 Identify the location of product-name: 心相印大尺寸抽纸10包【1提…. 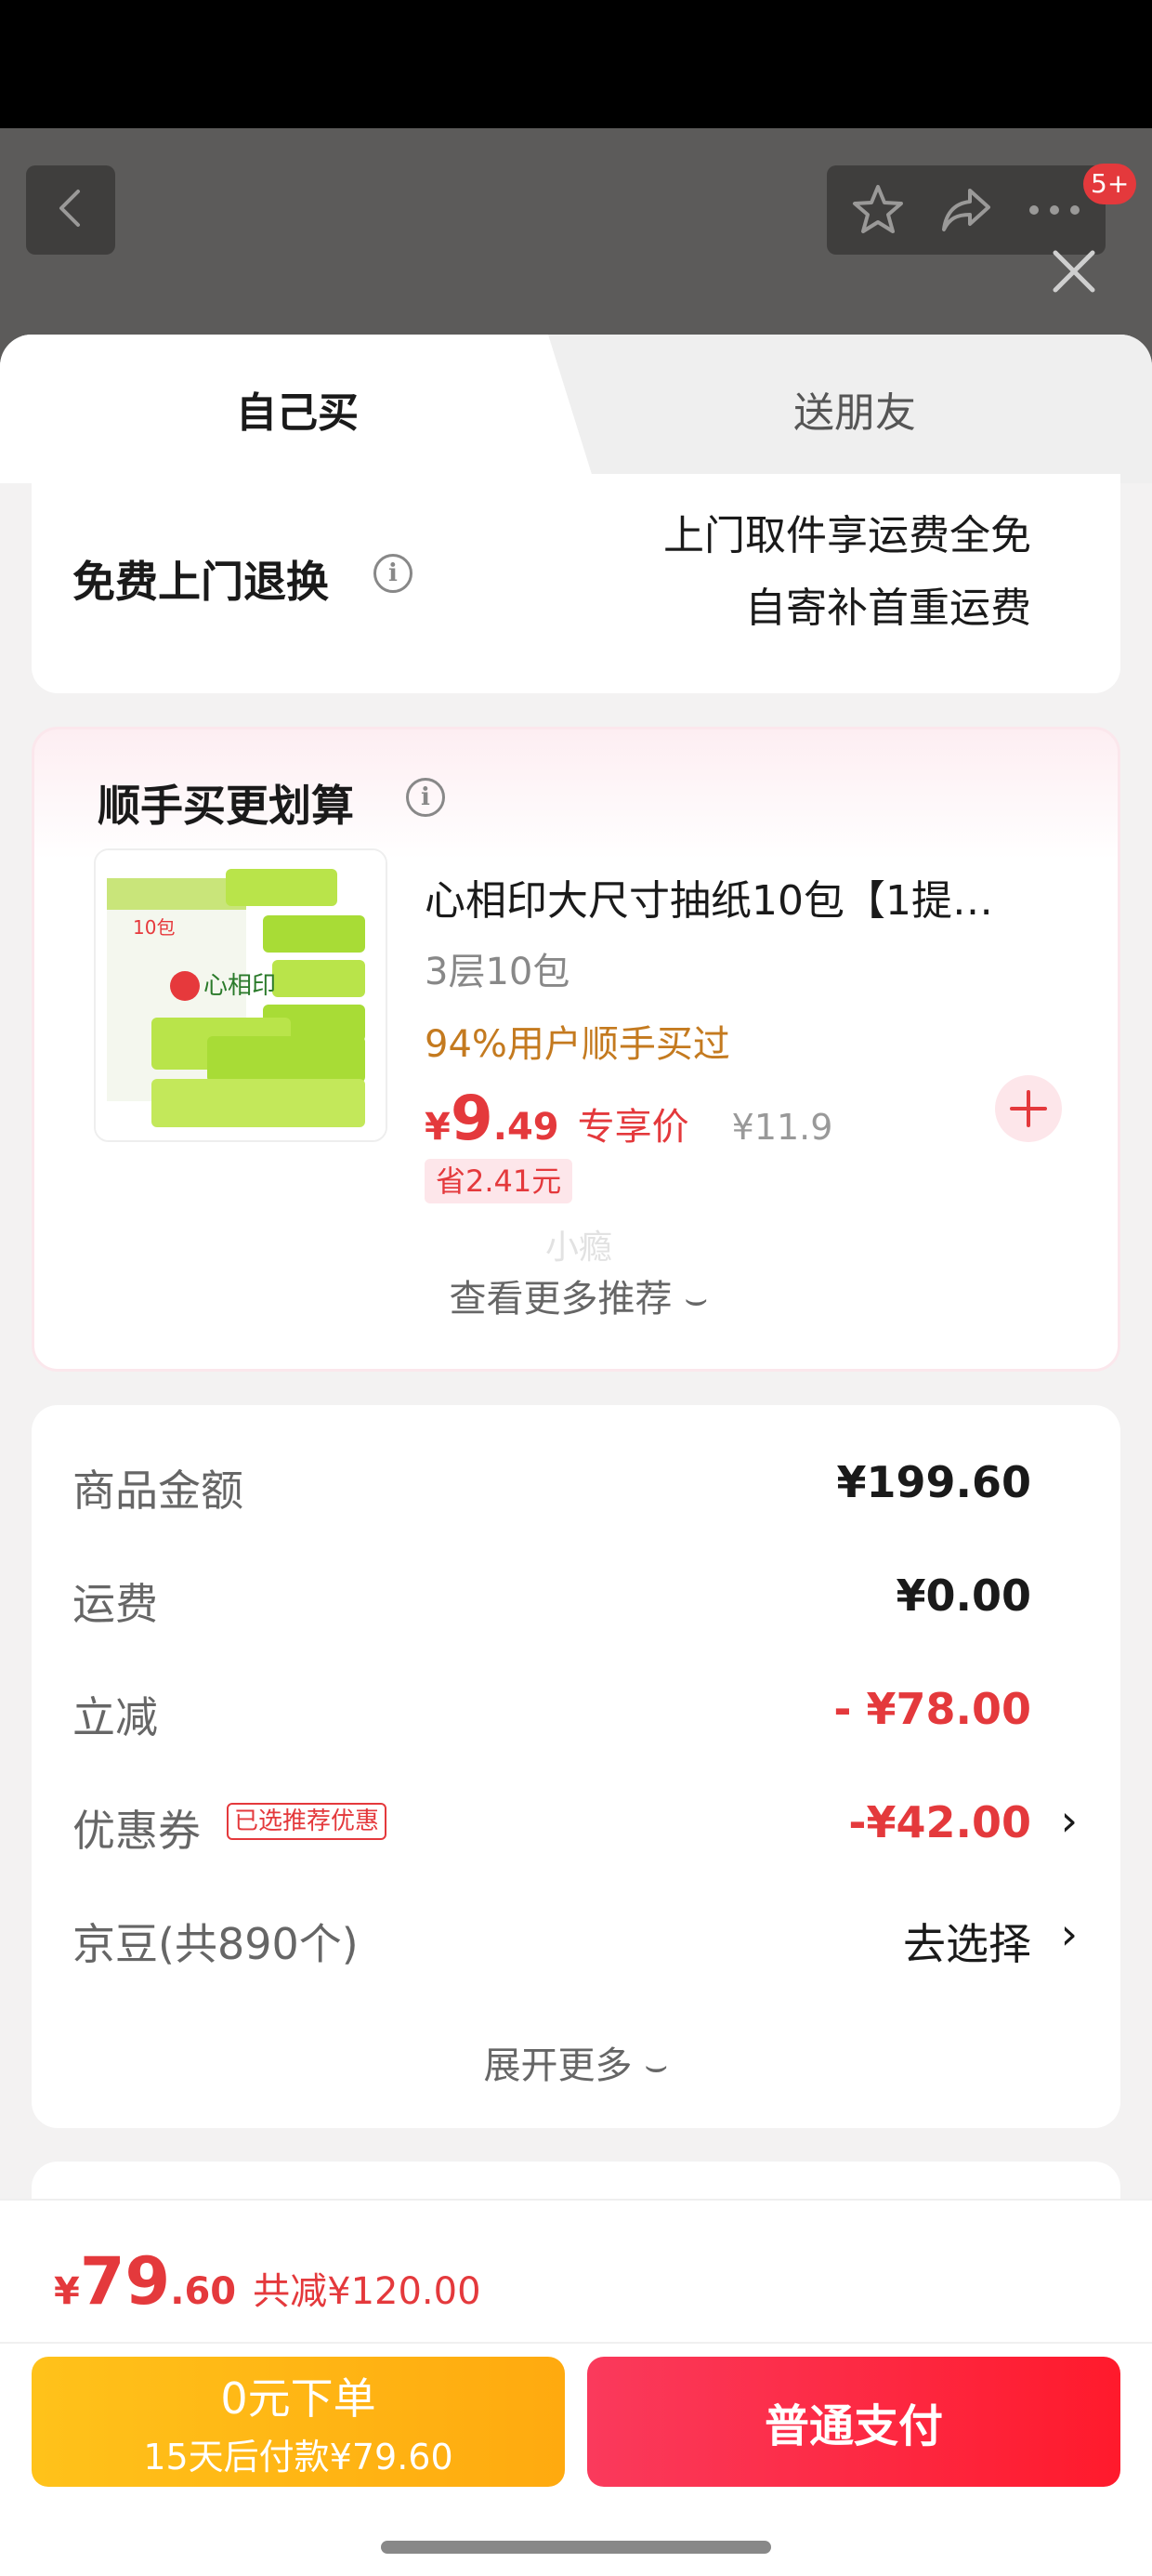
(750, 897).